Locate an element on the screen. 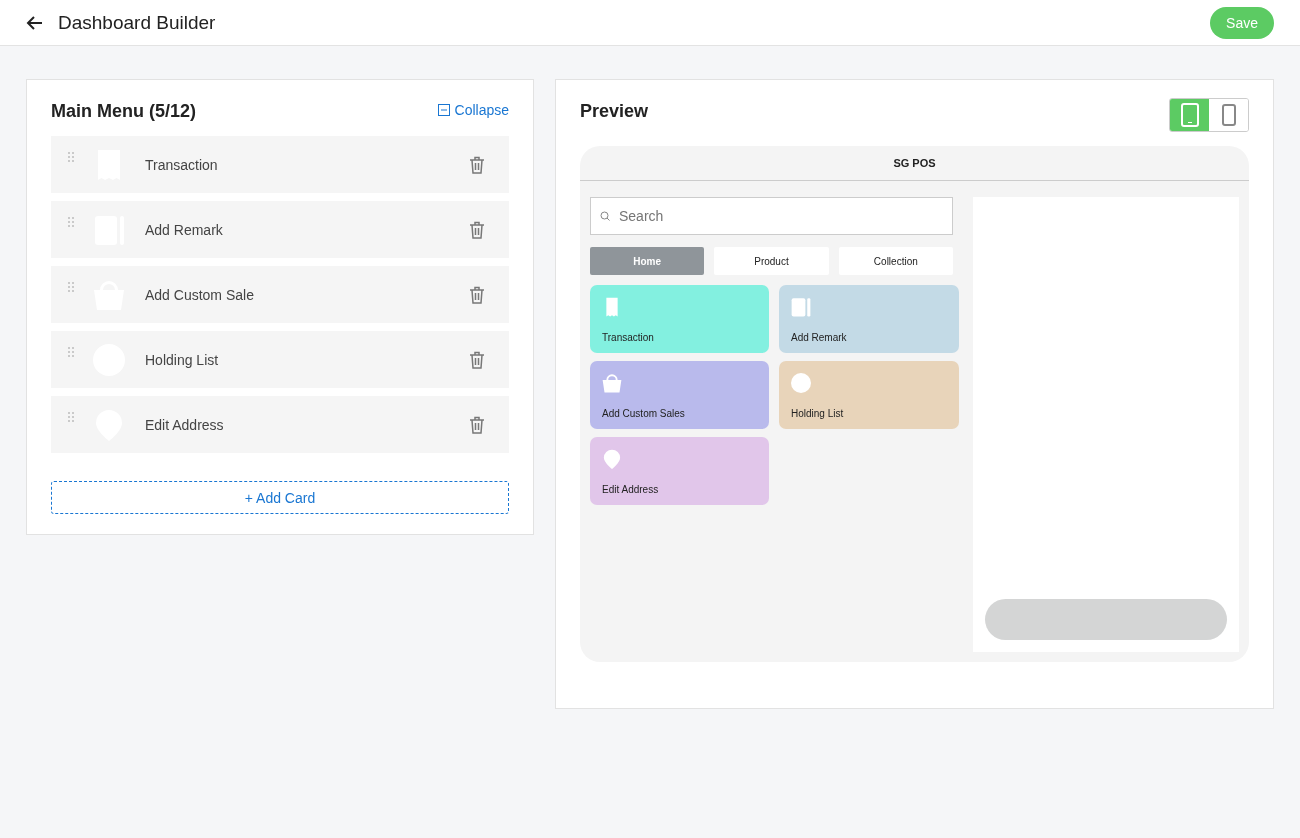  menu-title: Main Menu (5/12) is located at coordinates (124, 111).